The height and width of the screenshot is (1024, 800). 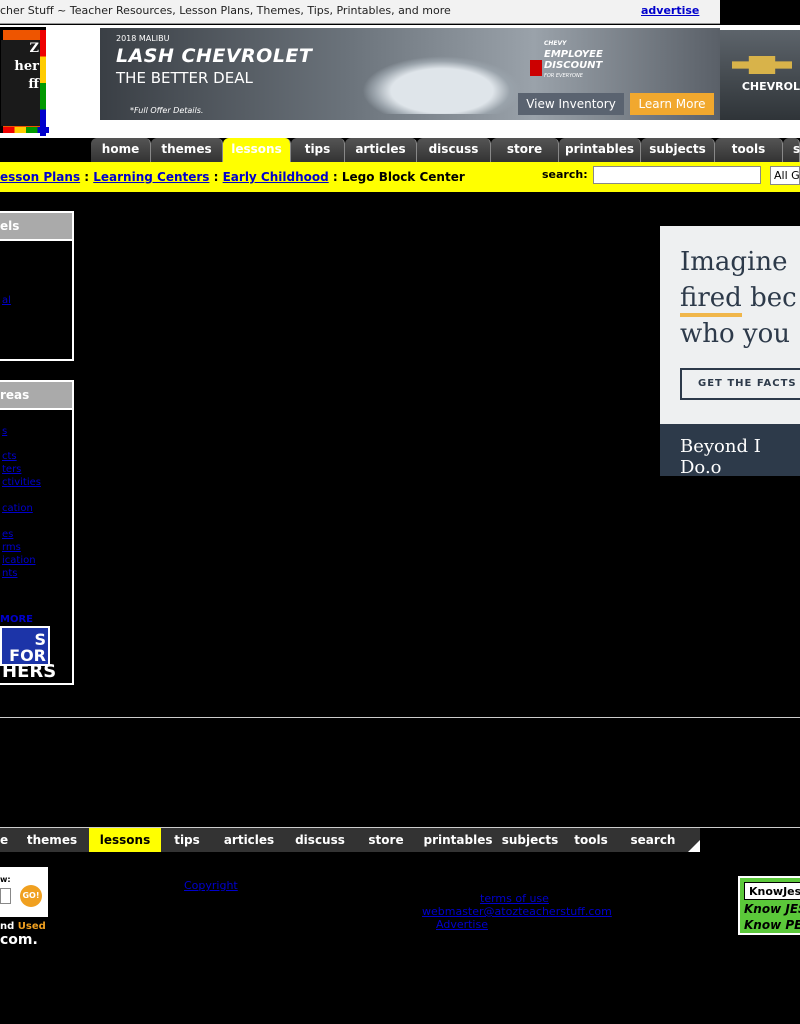 I want to click on tab-discuss: discuss, so click(x=454, y=150).